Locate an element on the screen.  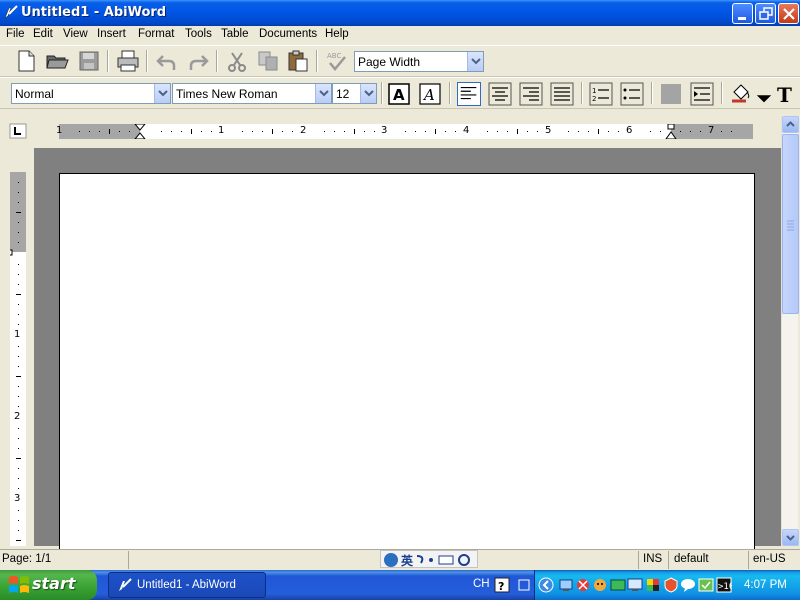
help-icon: ? is located at coordinates (502, 585).